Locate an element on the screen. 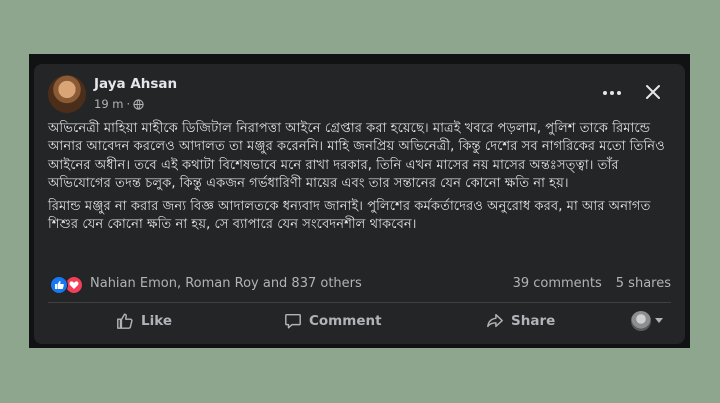 Image resolution: width=720 pixels, height=403 pixels. post-meta: 19 m · is located at coordinates (119, 104).